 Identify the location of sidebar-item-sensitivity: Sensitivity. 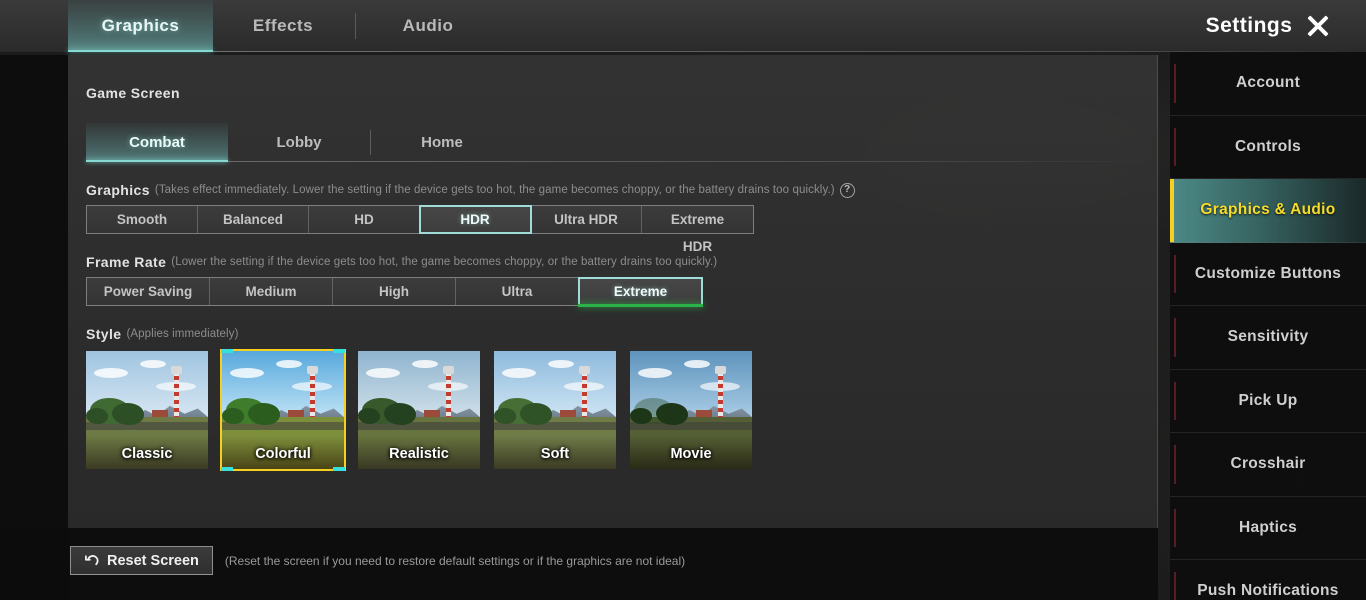
(1268, 338).